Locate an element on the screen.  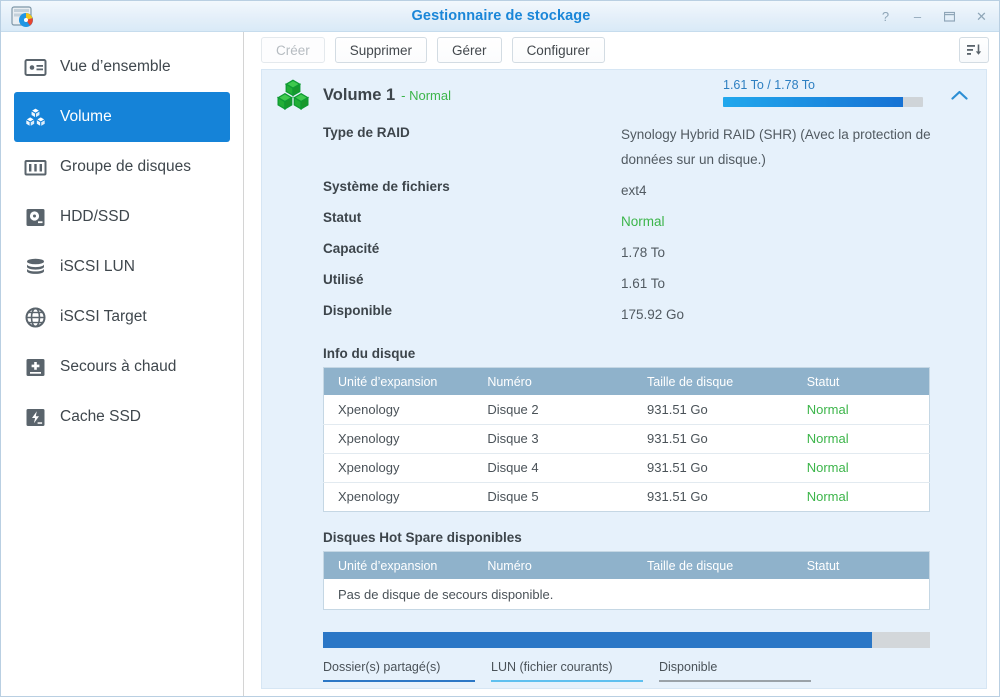
sidebar-item-hdd-ssd: HDD/SSD is located at coordinates (122, 217).